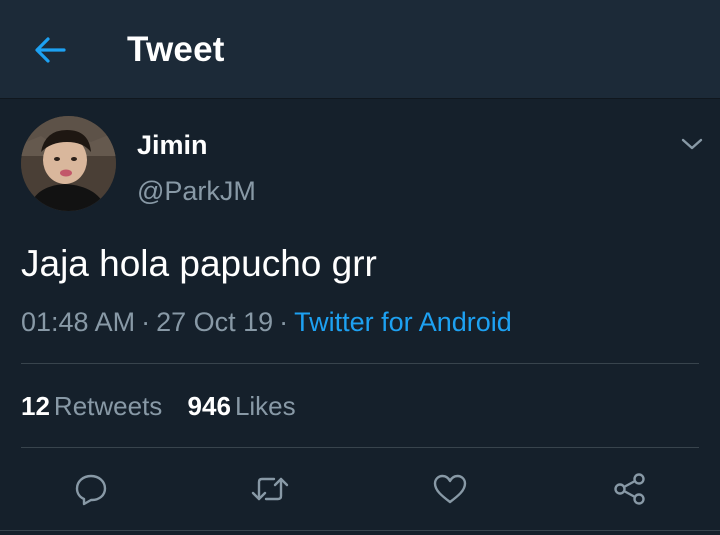 The height and width of the screenshot is (535, 720). I want to click on like-button, so click(450, 489).